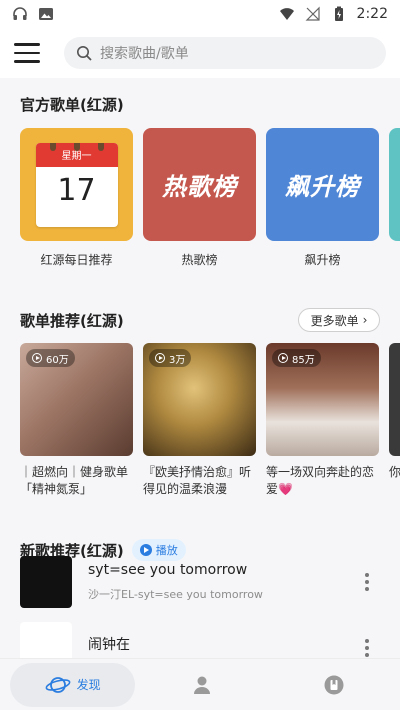 Image resolution: width=400 pixels, height=710 pixels. Describe the element at coordinates (199, 187) in the screenshot. I see `hot-chart-cover-text: 热歌榜` at that location.